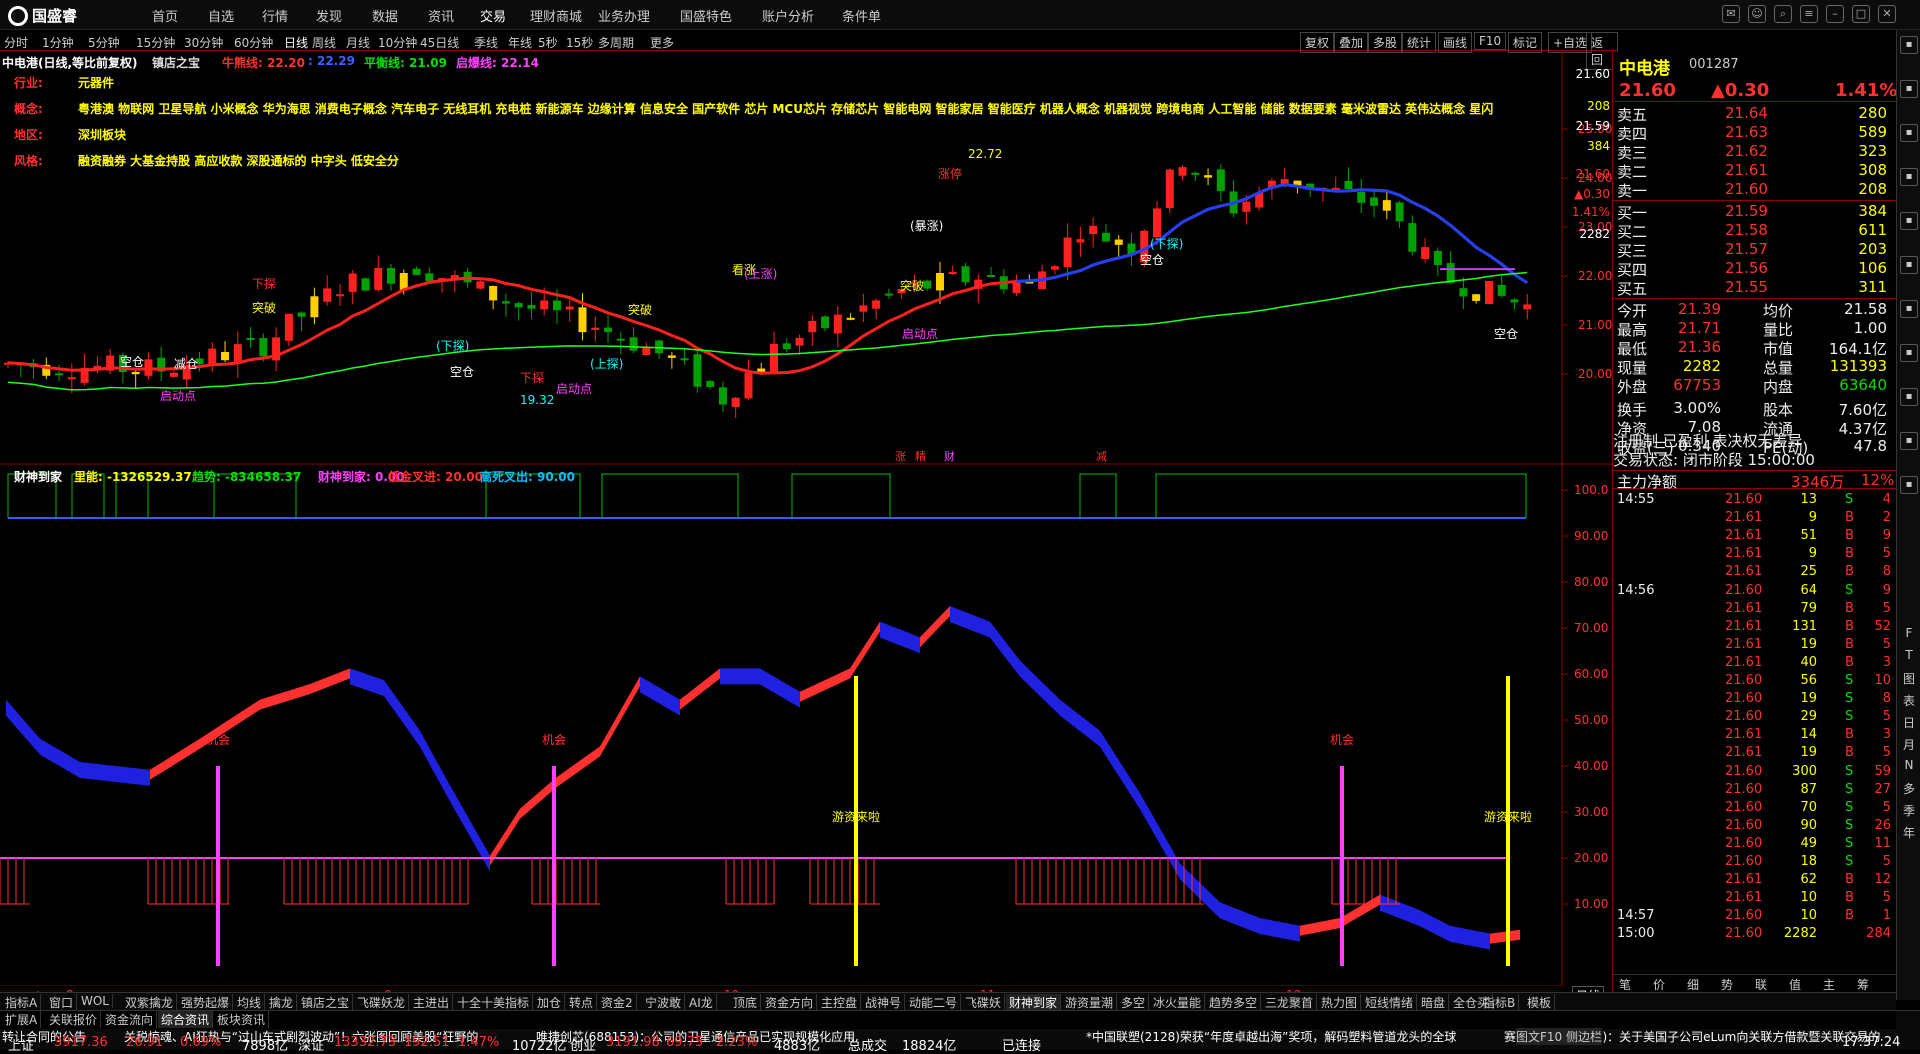 The image size is (1920, 1054). I want to click on rss-icon: ▪, so click(1909, 309).